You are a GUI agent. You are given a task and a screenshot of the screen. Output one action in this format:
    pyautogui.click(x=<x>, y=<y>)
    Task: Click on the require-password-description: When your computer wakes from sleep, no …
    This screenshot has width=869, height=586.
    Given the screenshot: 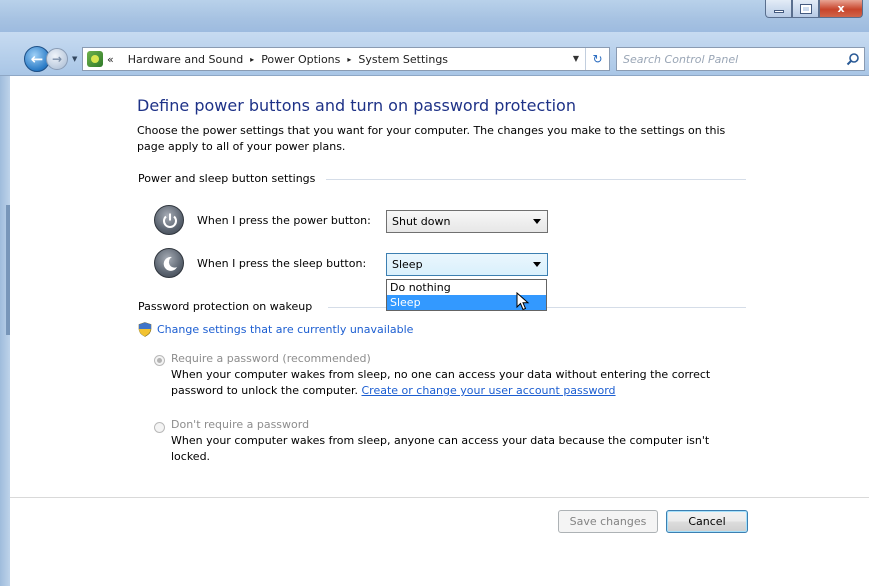 What is the action you would take?
    pyautogui.click(x=451, y=383)
    